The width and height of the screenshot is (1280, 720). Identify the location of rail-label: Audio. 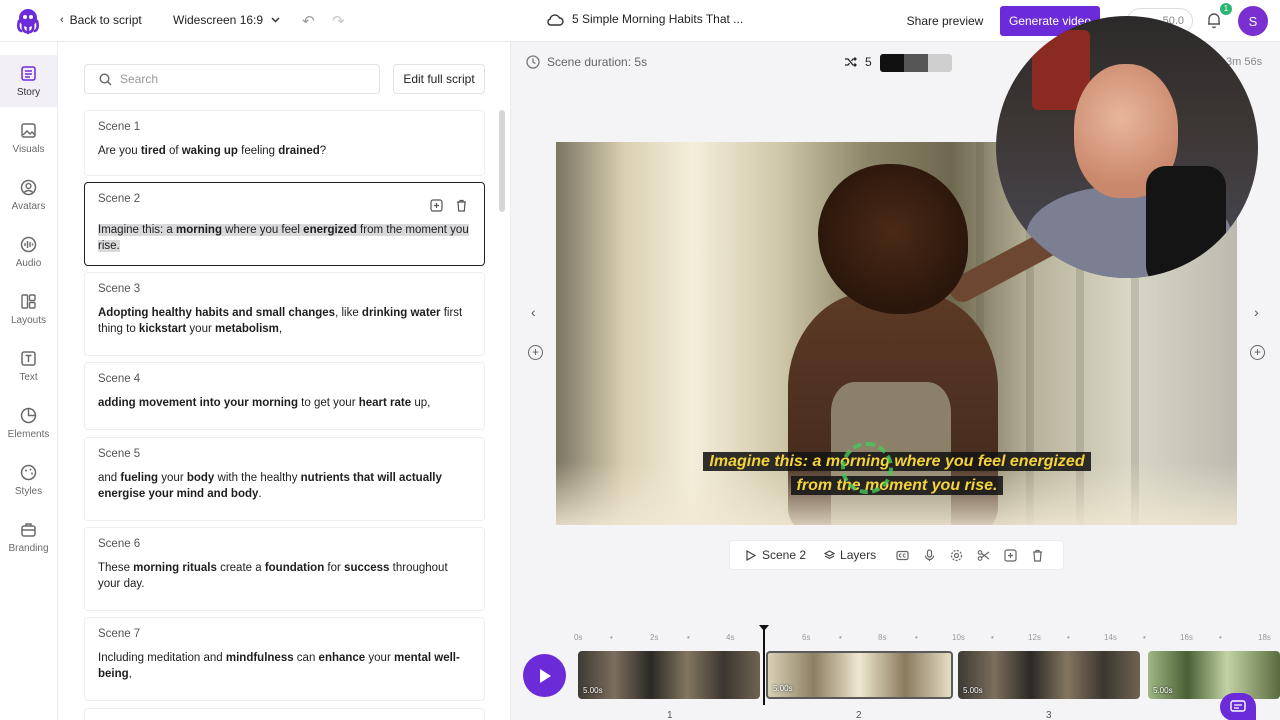
(28, 263).